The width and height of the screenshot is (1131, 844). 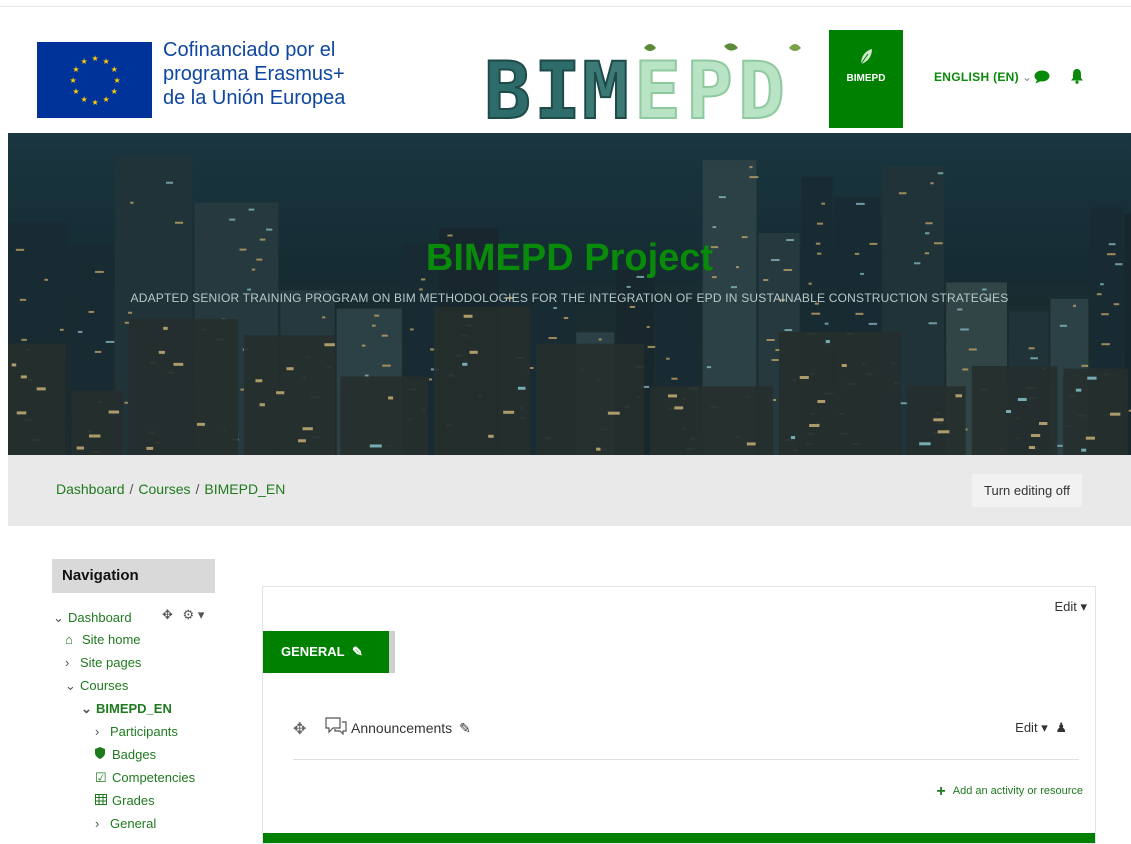 What do you see at coordinates (125, 800) in the screenshot?
I see `nav-item-grades: Grades` at bounding box center [125, 800].